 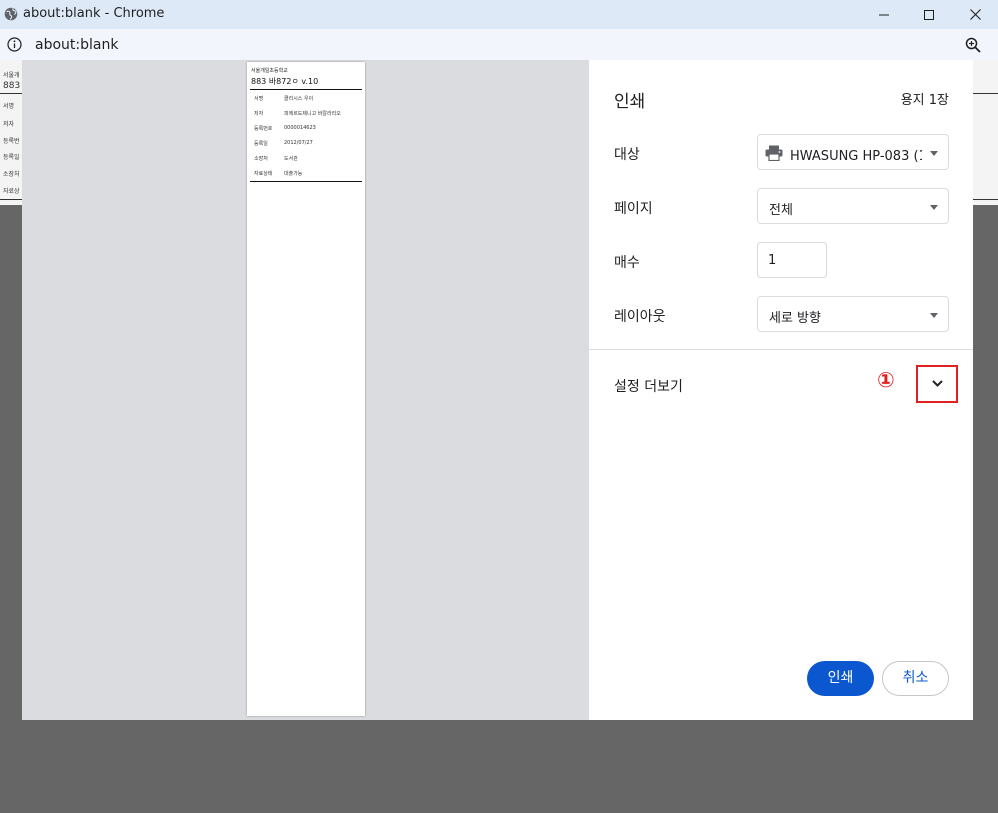 What do you see at coordinates (499, 14) in the screenshot?
I see `window-titlebar: about:blank - Chrome` at bounding box center [499, 14].